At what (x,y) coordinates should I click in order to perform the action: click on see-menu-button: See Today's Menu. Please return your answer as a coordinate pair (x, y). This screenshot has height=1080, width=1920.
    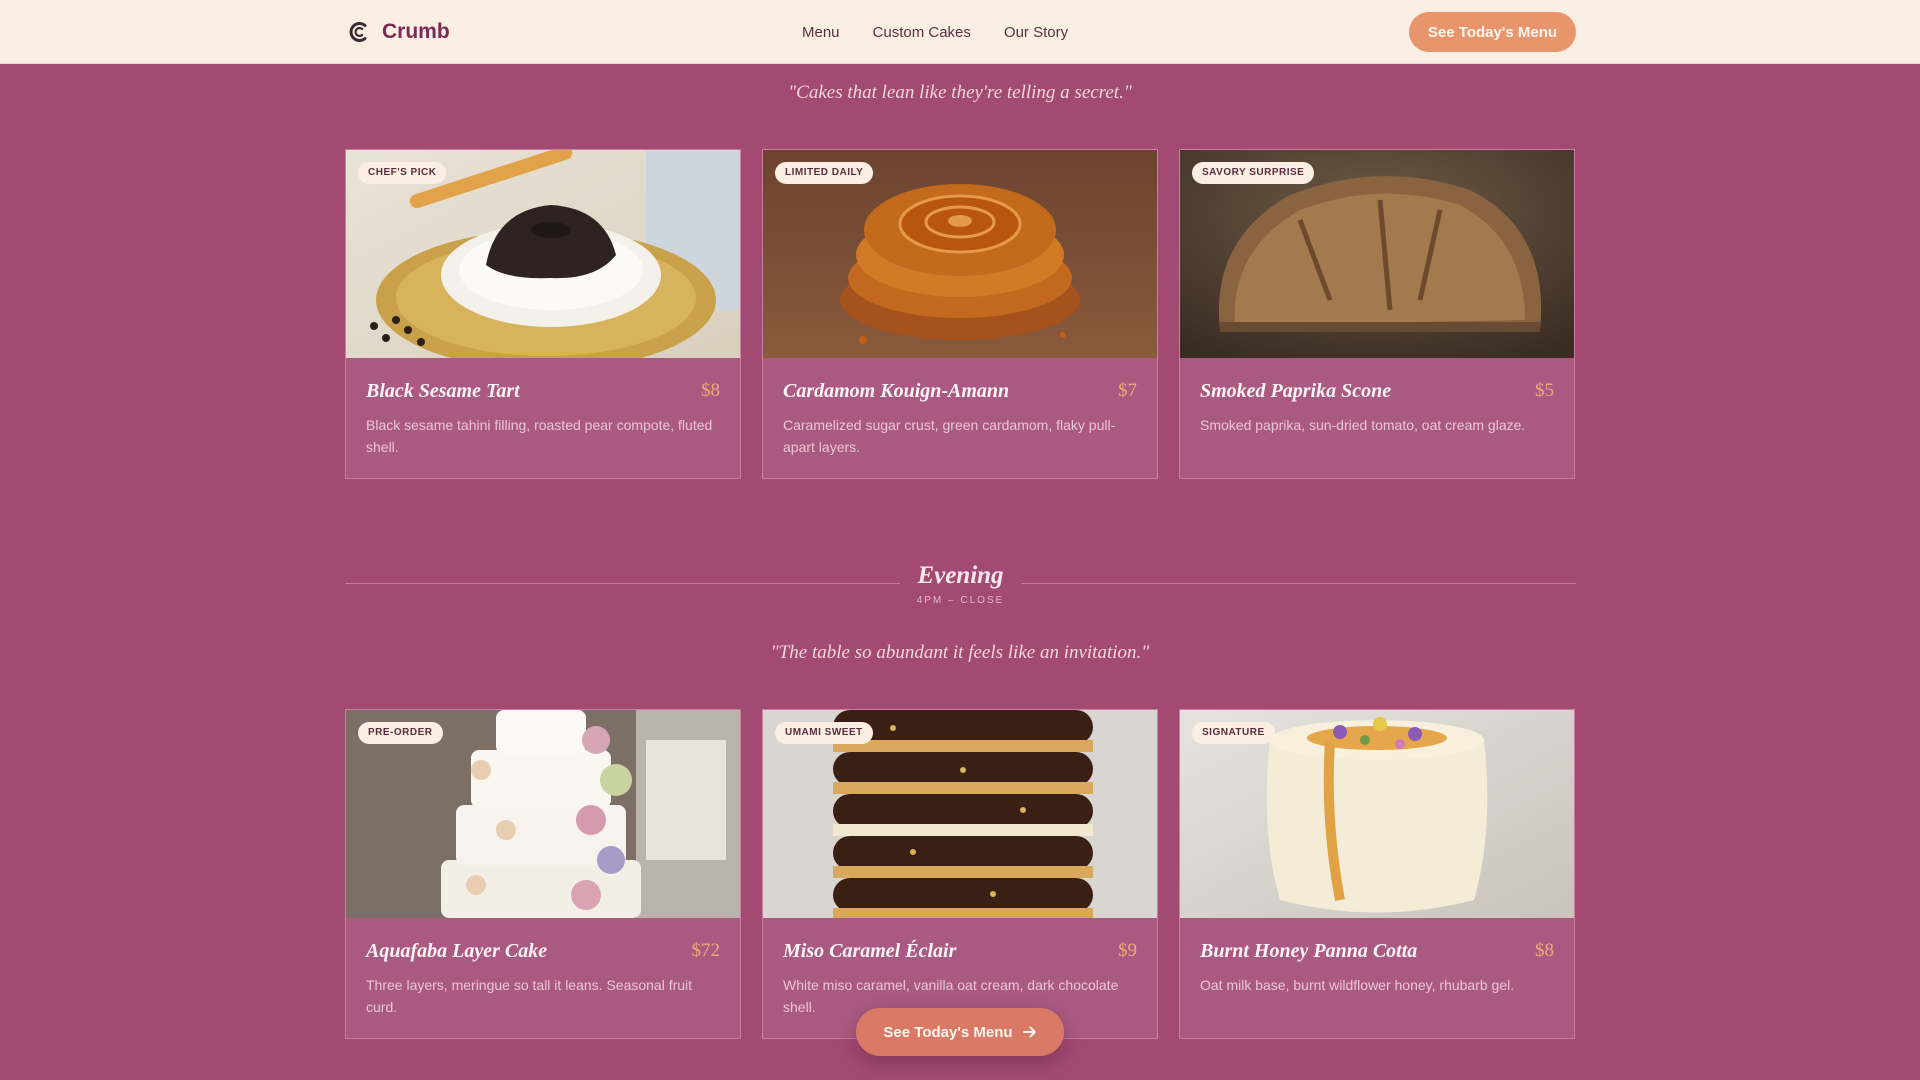
    Looking at the image, I should click on (1492, 32).